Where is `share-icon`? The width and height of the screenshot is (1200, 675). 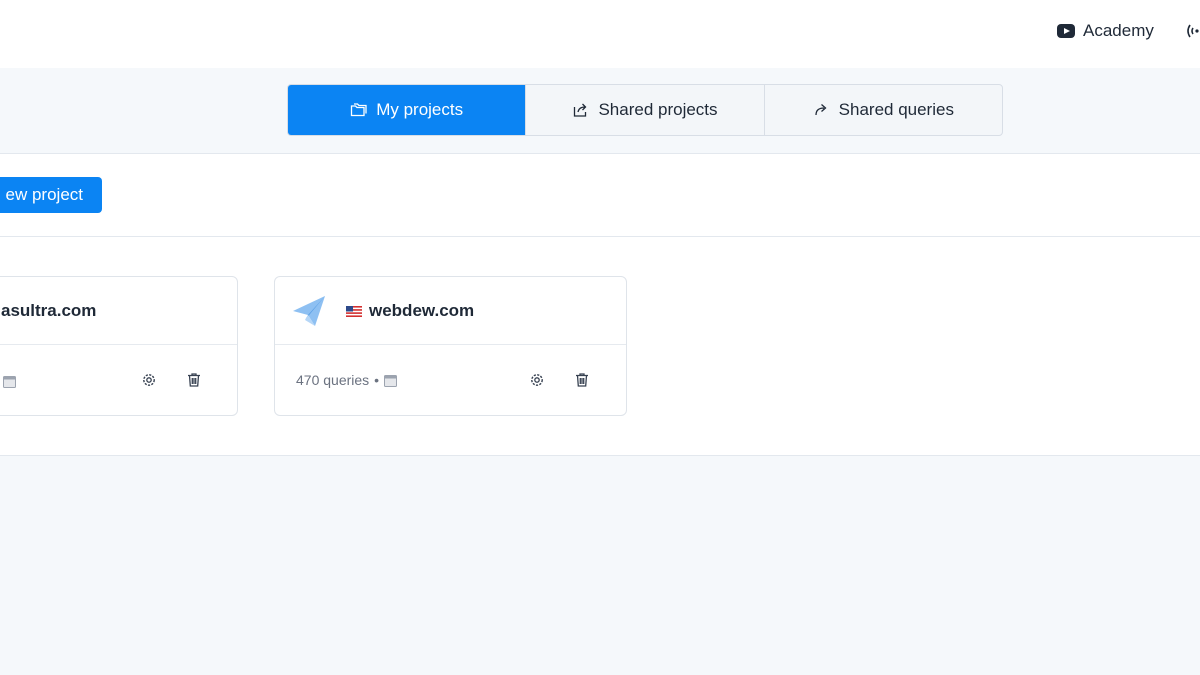 share-icon is located at coordinates (580, 110).